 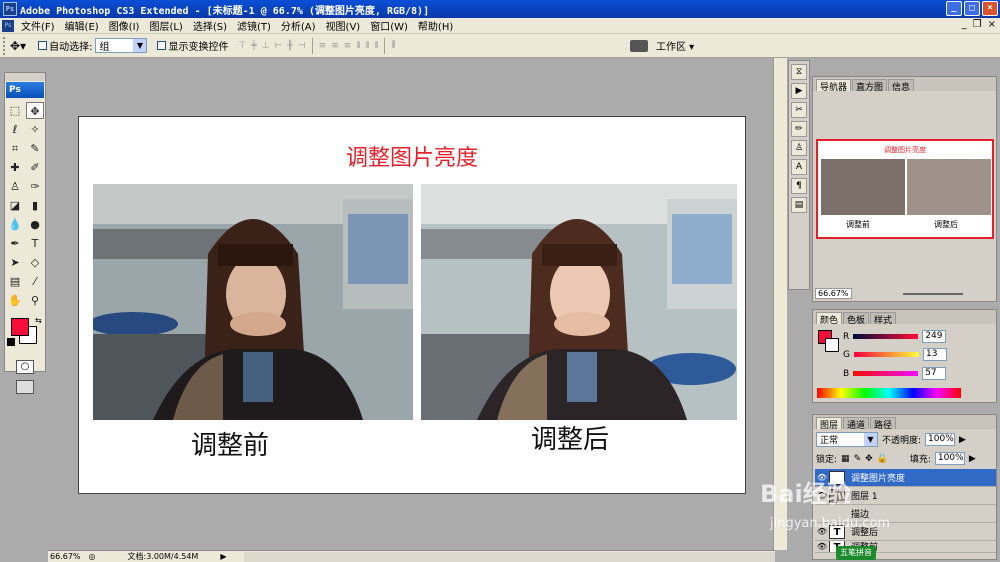 I want to click on visibility-eye-icon: 👁, so click(x=822, y=546).